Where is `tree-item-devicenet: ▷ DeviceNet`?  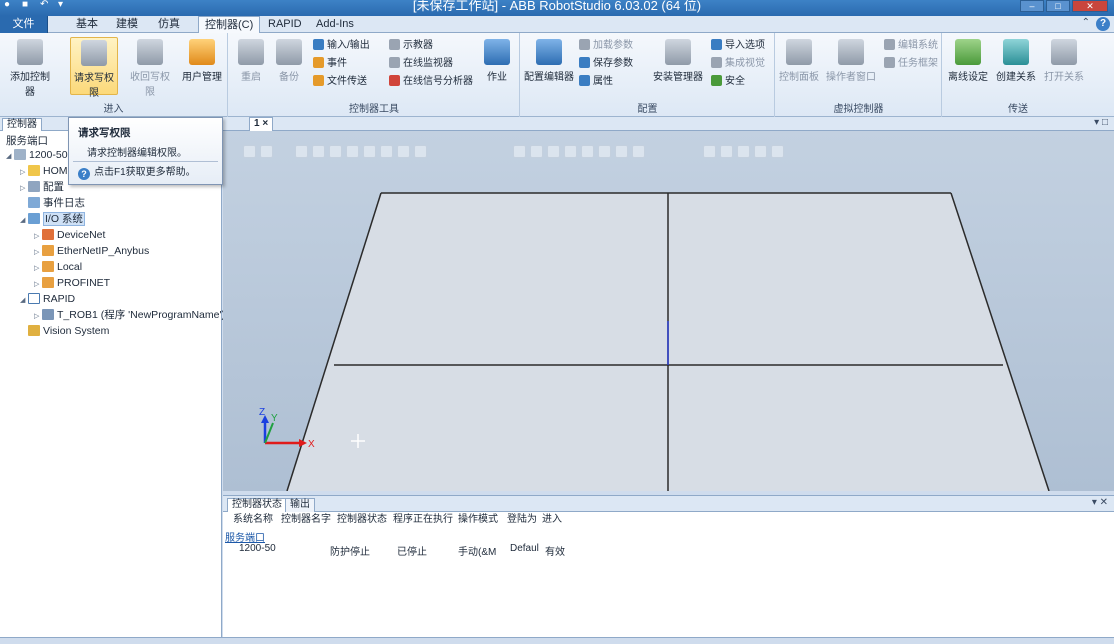
tree-item-devicenet: ▷ DeviceNet is located at coordinates (69, 235).